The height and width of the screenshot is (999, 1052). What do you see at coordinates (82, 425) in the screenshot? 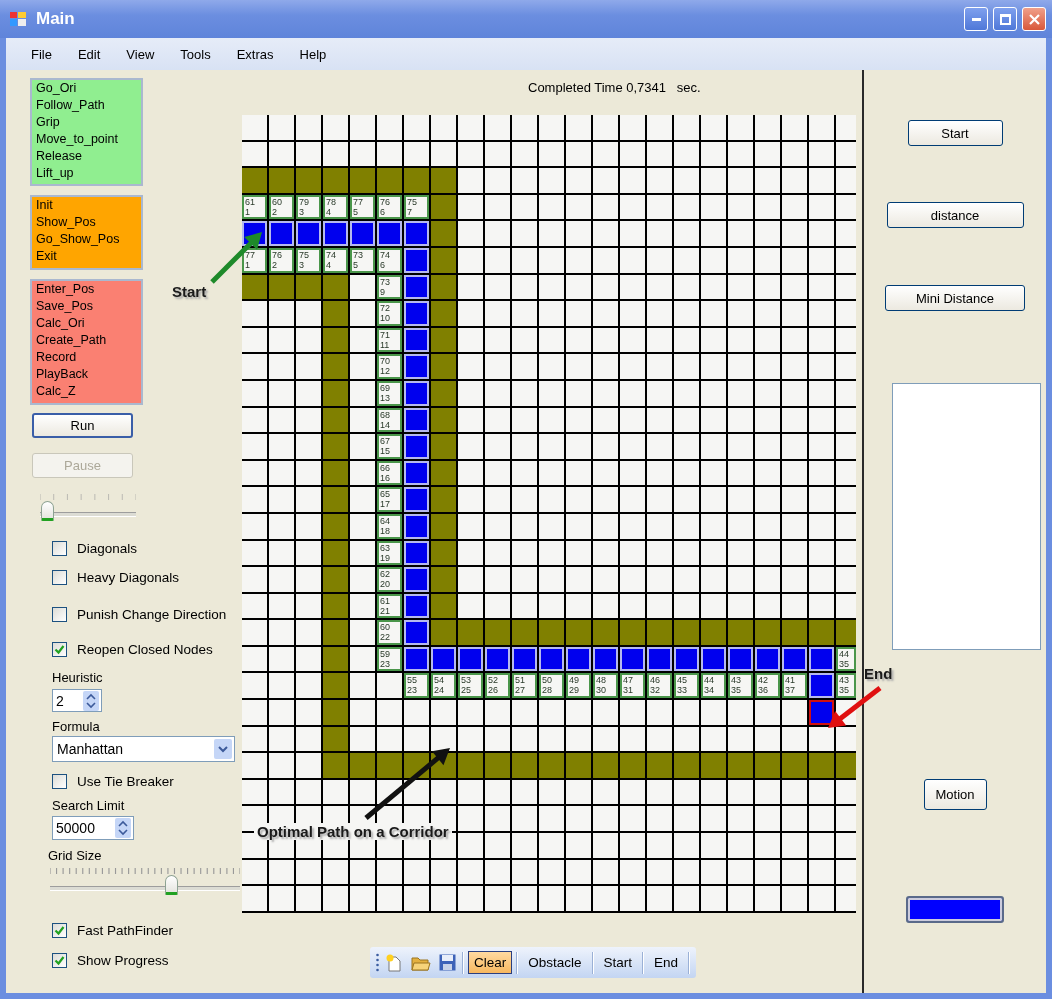
I see `button: Run` at bounding box center [82, 425].